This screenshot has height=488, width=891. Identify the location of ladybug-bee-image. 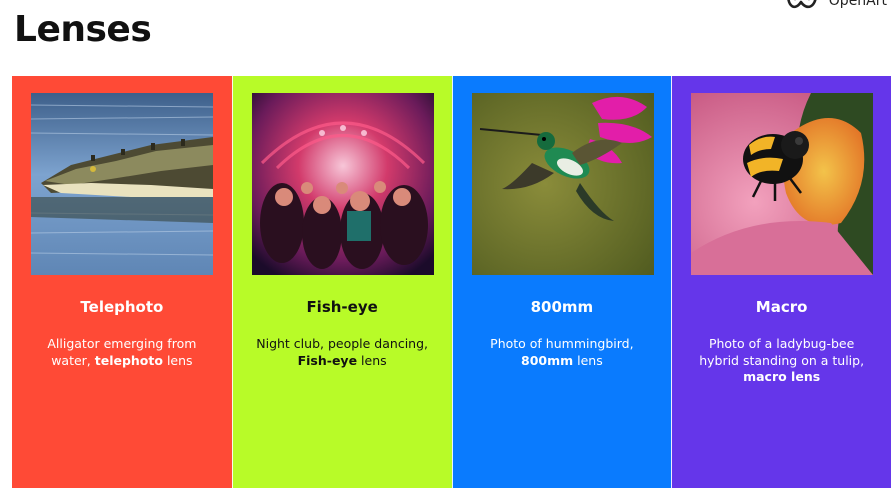
(782, 184).